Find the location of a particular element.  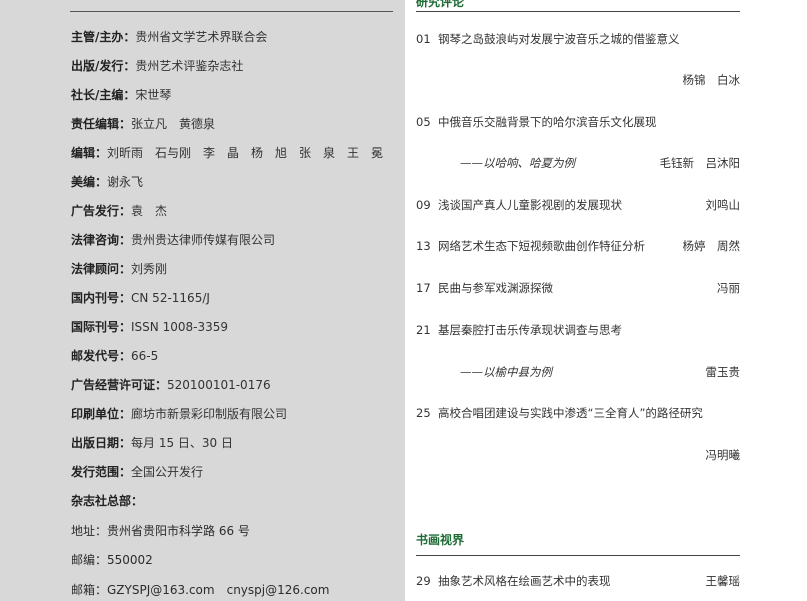

masthead-row: 责任编辑：张立凡 黄德泉 is located at coordinates (143, 124).